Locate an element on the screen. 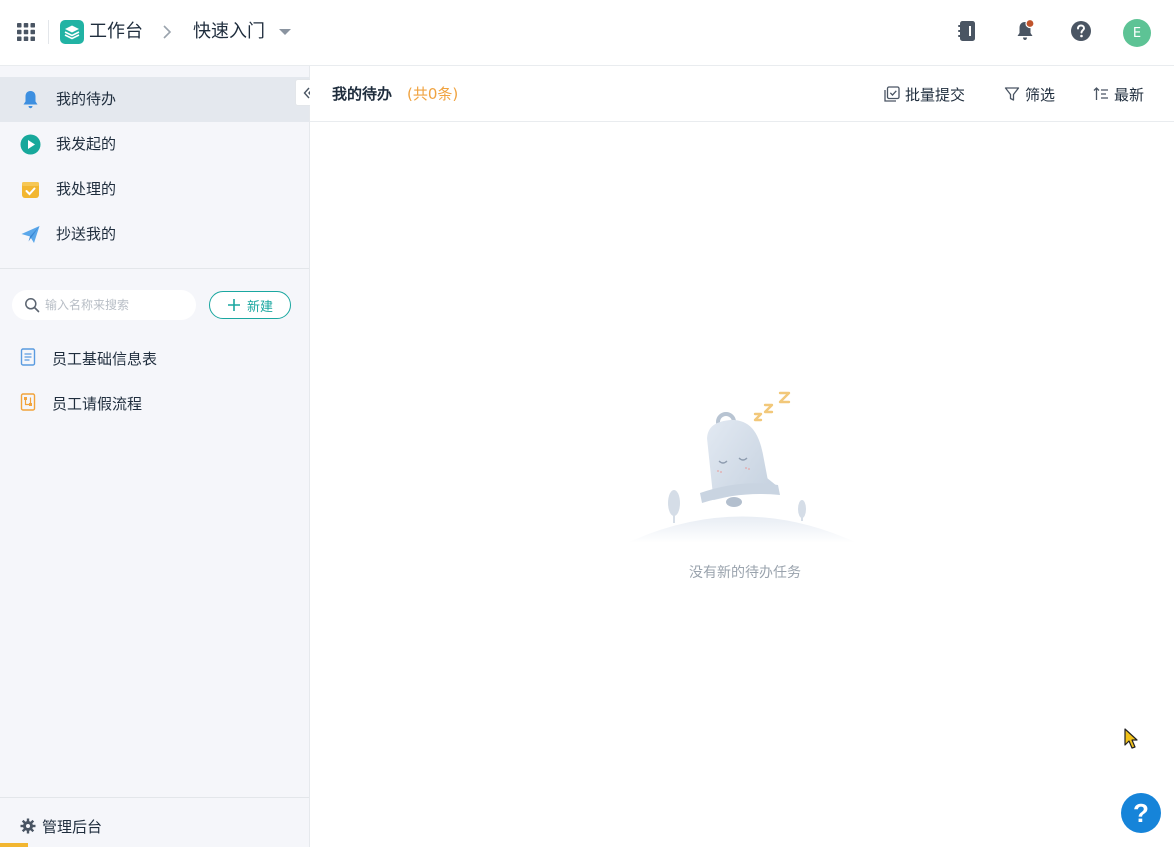  play-icon is located at coordinates (30, 144).